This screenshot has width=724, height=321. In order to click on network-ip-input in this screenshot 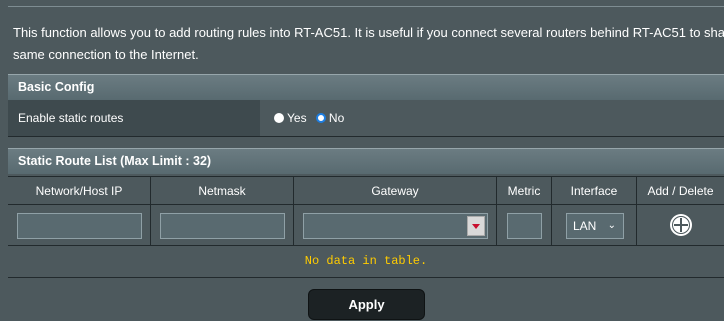, I will do `click(79, 226)`.